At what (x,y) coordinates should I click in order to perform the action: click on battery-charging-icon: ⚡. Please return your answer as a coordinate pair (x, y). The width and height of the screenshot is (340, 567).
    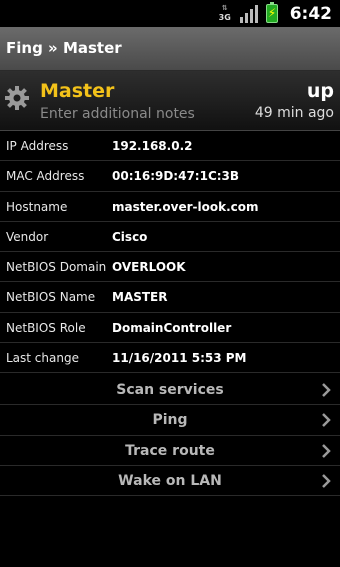
    Looking at the image, I should click on (271, 12).